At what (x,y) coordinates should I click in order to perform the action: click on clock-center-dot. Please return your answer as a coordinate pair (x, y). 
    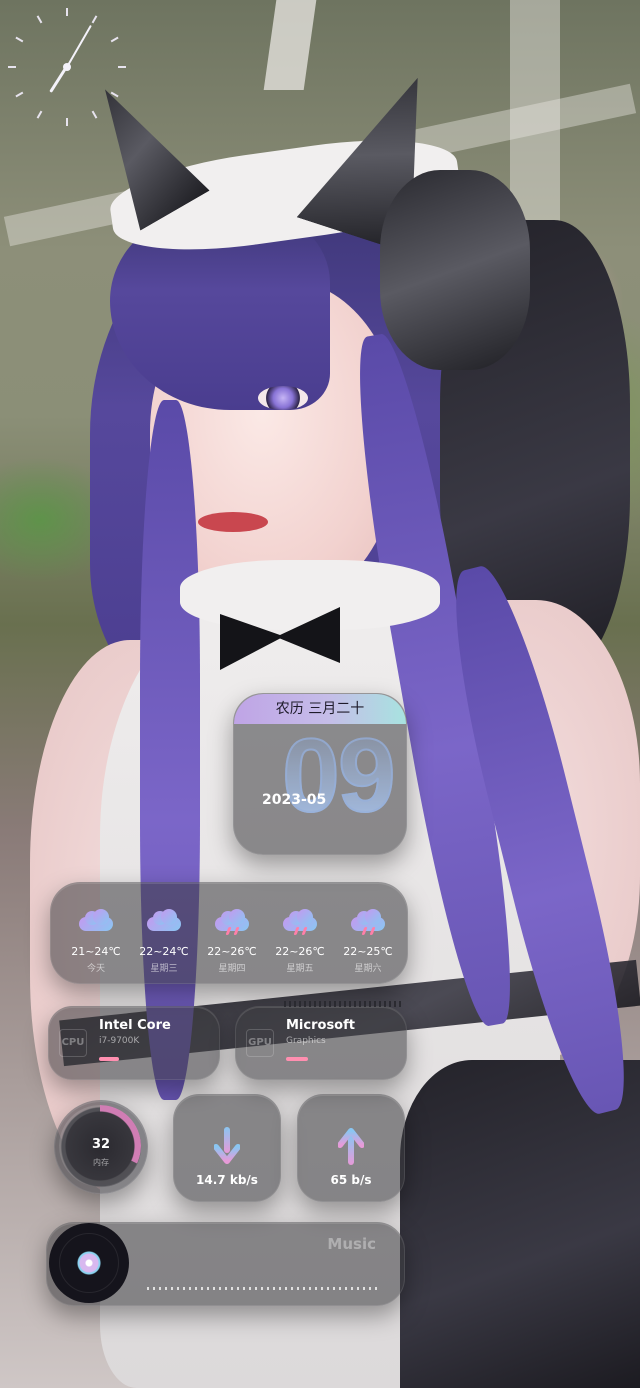
    Looking at the image, I should click on (67, 67).